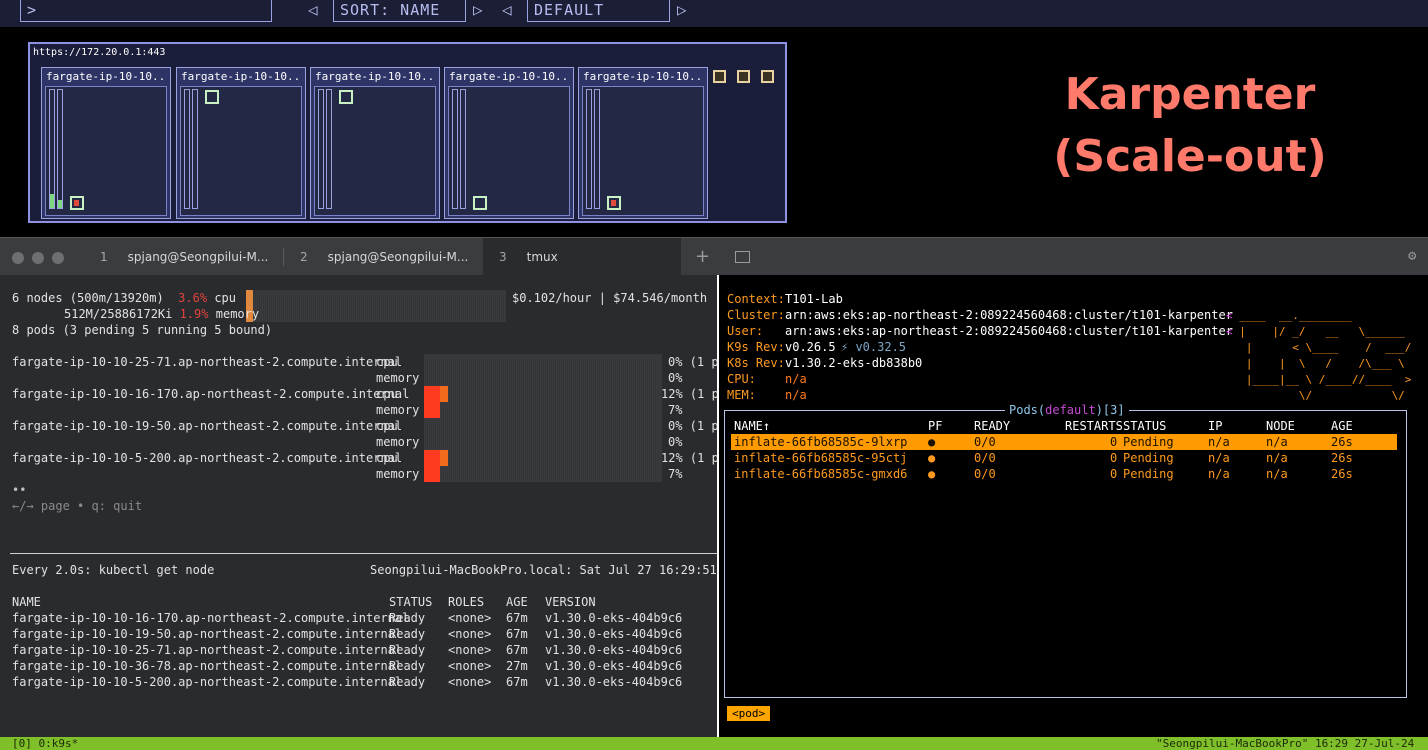  Describe the element at coordinates (1094, 426) in the screenshot. I see `pods-col-restarts: RESTARTS` at that location.